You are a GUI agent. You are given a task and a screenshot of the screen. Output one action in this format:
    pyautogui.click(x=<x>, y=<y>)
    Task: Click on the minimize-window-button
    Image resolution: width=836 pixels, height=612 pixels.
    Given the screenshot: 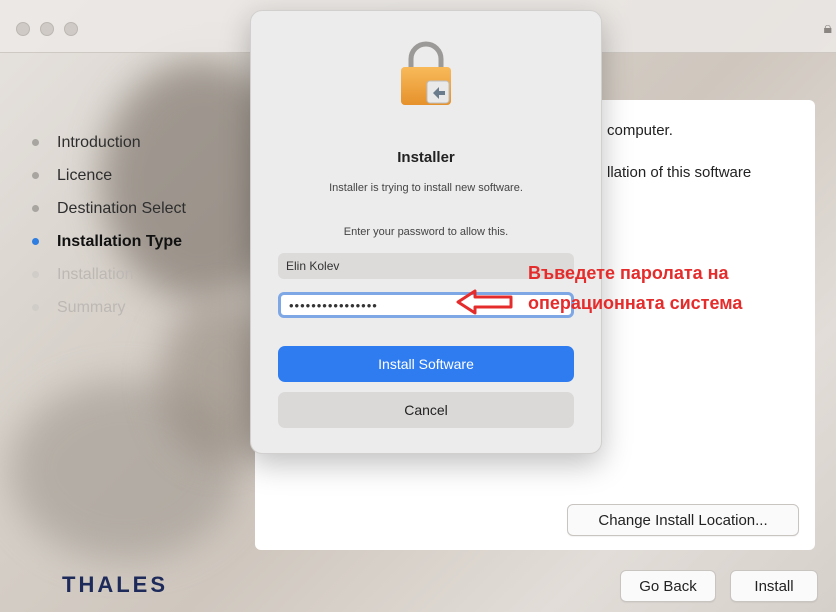 What is the action you would take?
    pyautogui.click(x=47, y=29)
    